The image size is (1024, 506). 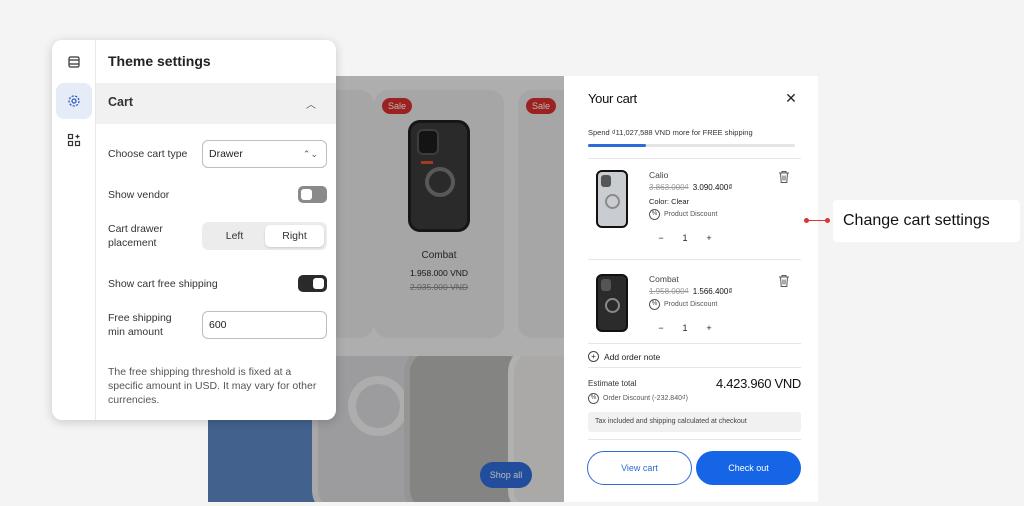 What do you see at coordinates (669, 291) in the screenshot?
I see `item-old-price: 1.958.000₫` at bounding box center [669, 291].